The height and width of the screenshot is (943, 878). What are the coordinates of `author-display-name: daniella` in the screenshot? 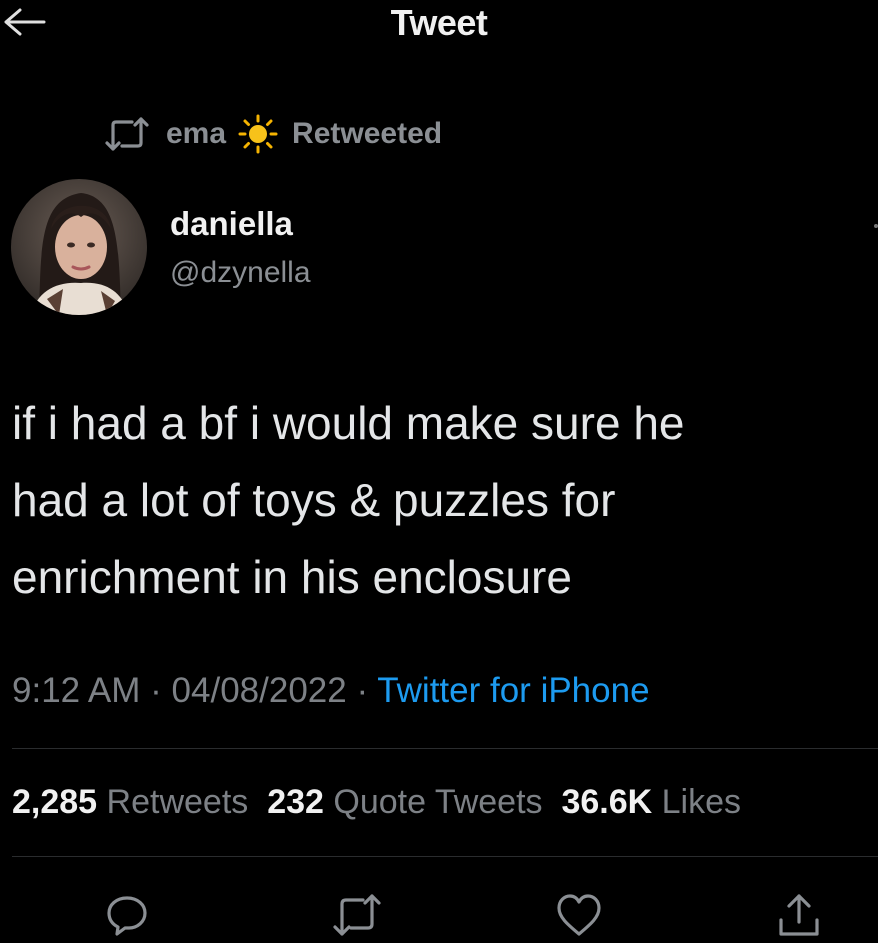 It's located at (231, 224).